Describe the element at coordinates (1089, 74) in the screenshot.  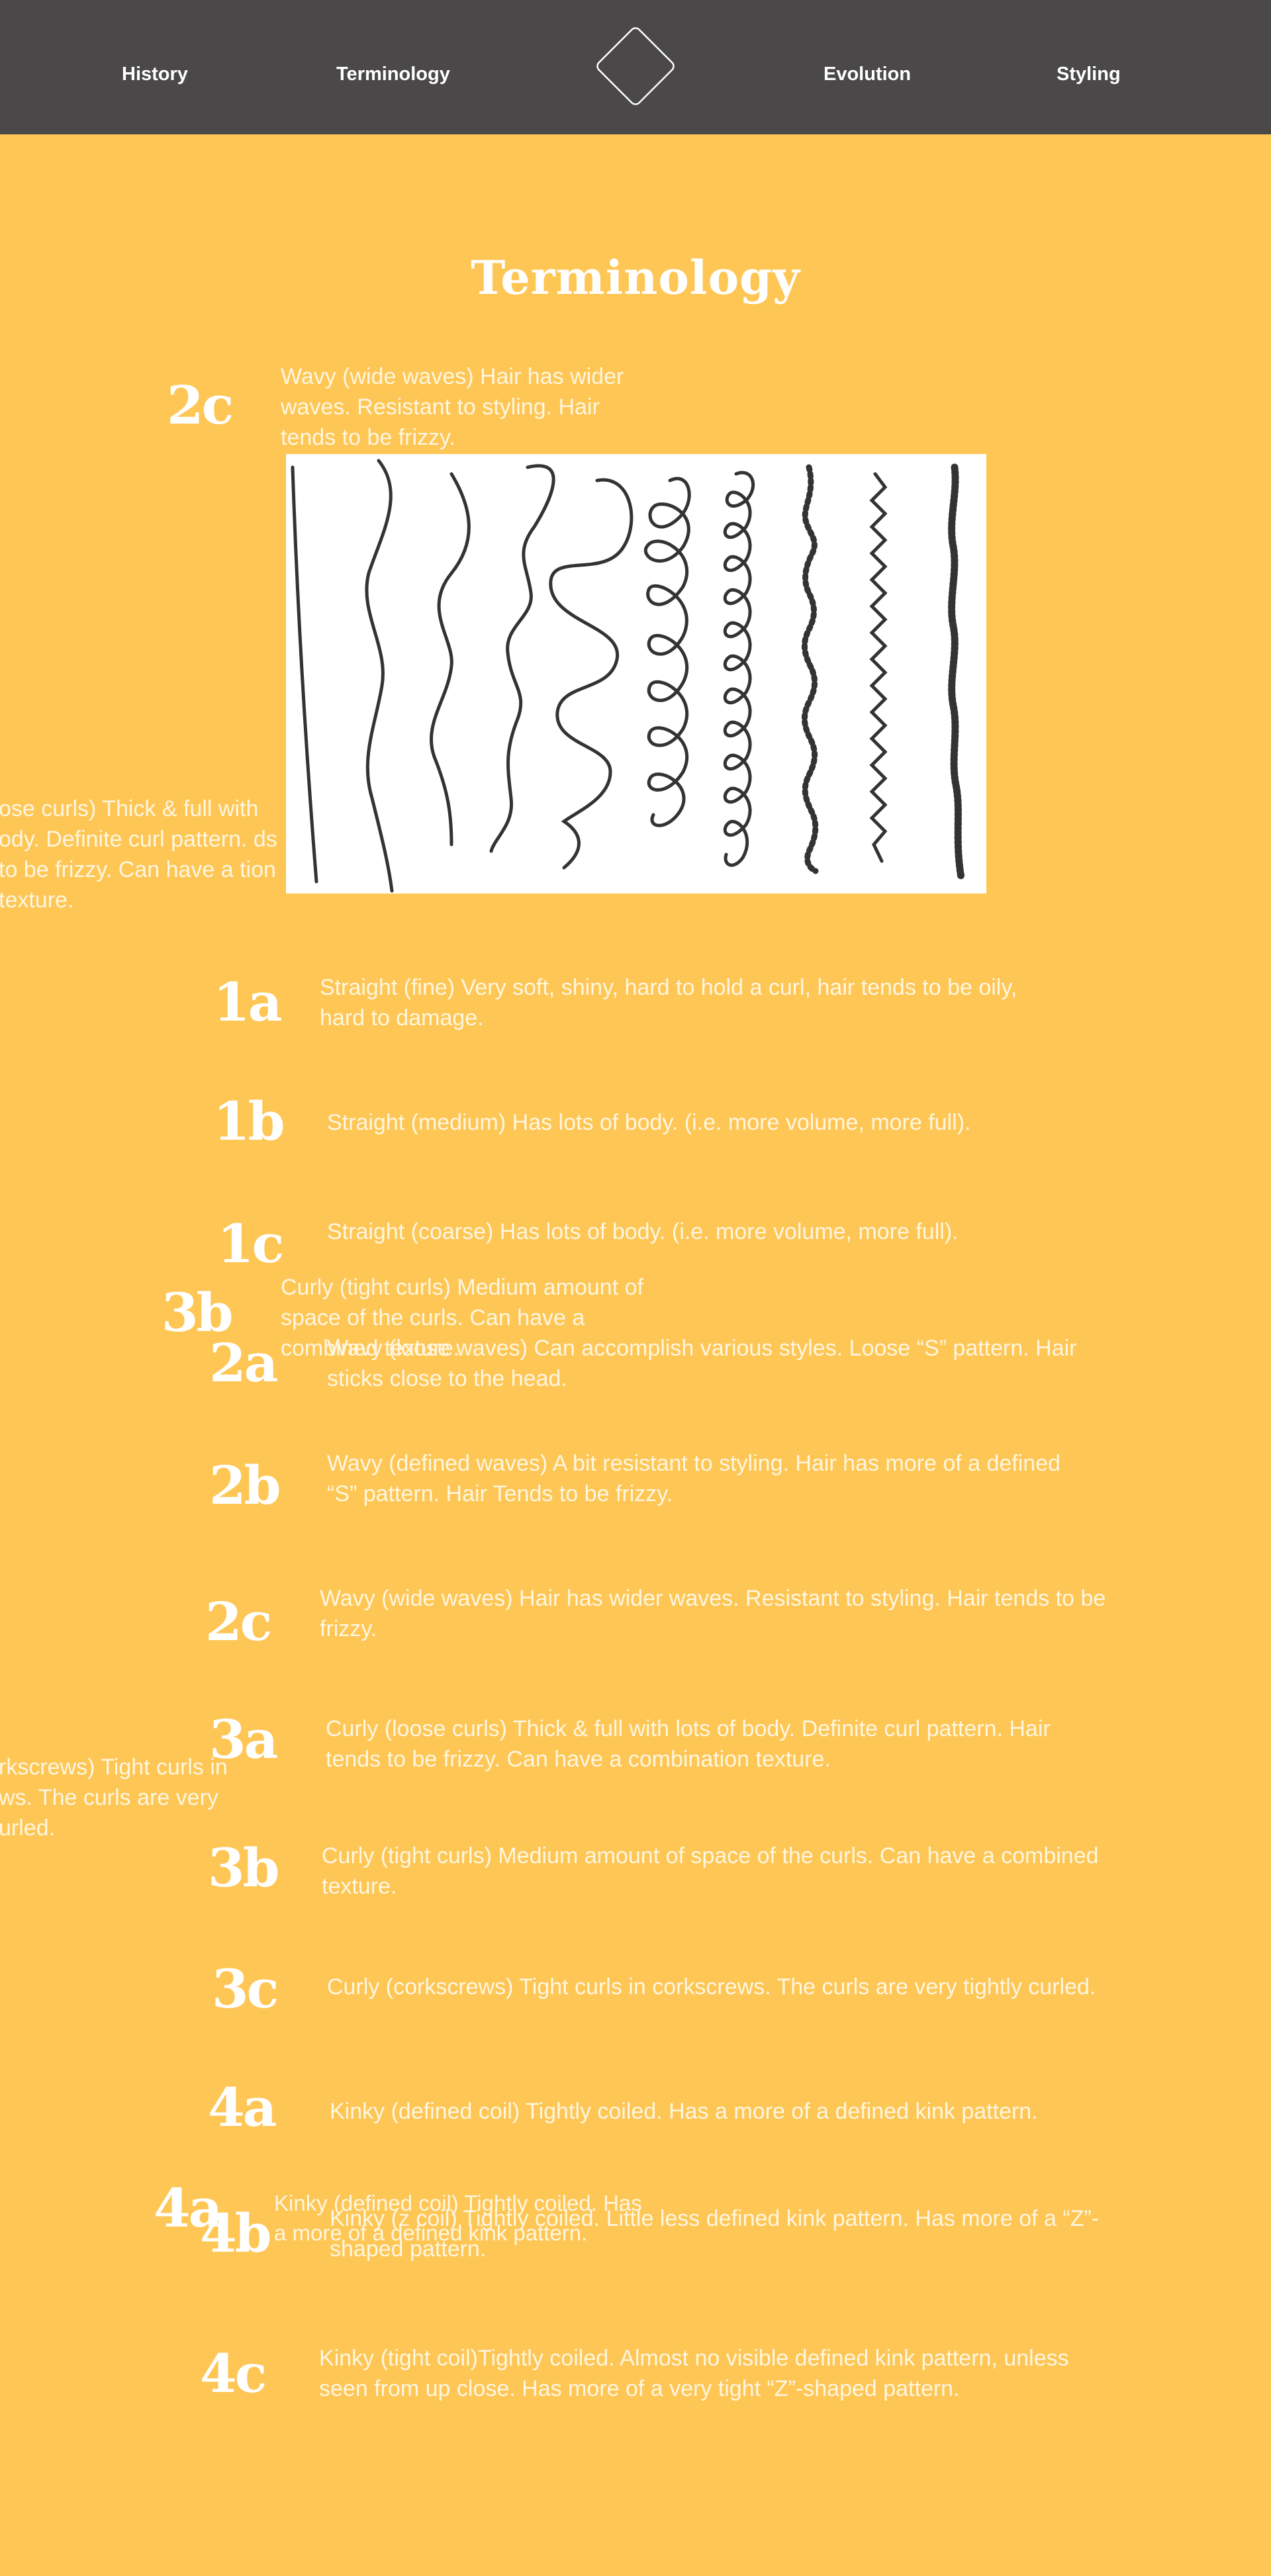
I see `nav-link-styling: Styling` at that location.